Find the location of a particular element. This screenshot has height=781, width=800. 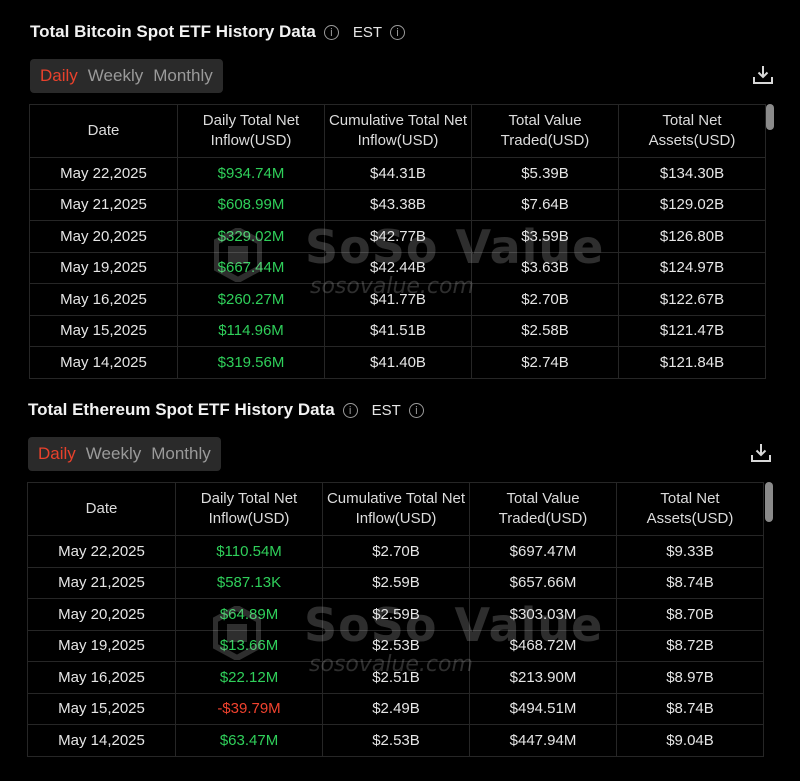

table-row: May 15,2025 $114.96M $41.51B $2.58B $121.47B is located at coordinates (397, 330).